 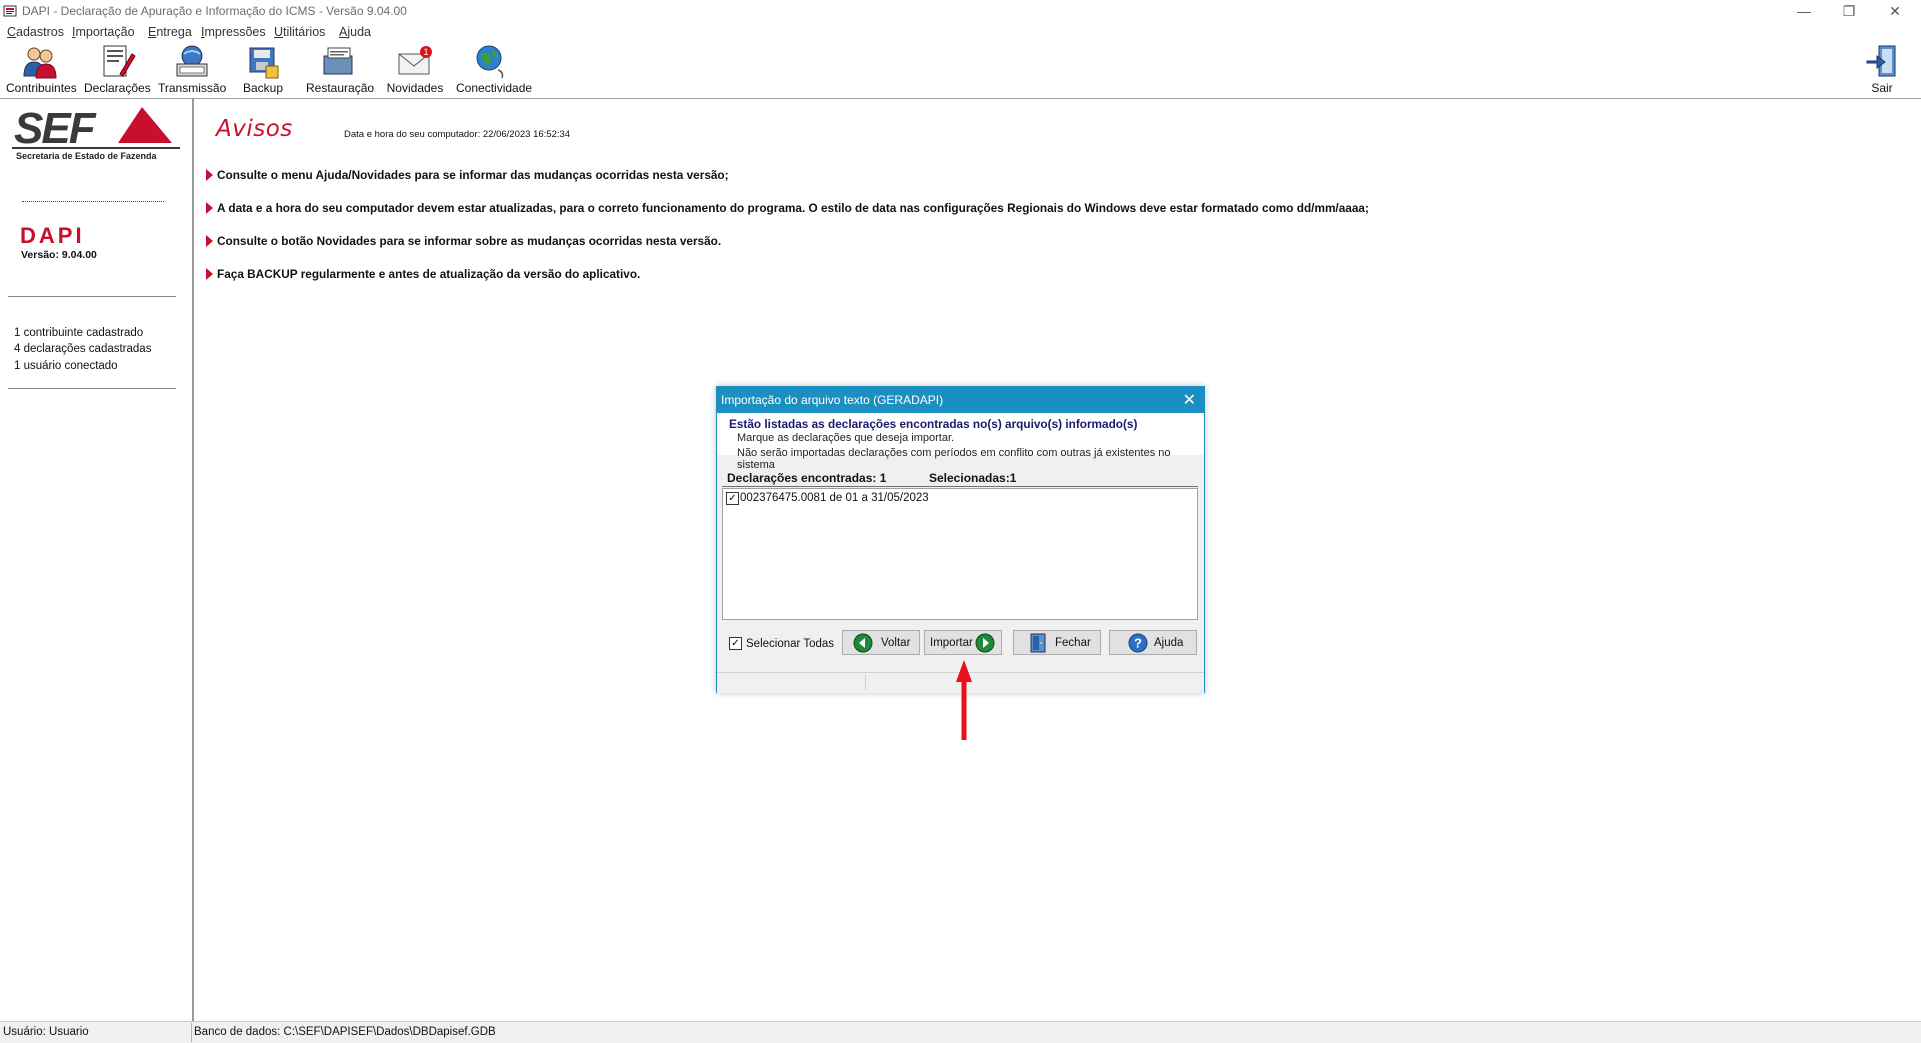 I want to click on help-icon: ?, so click(x=1138, y=643).